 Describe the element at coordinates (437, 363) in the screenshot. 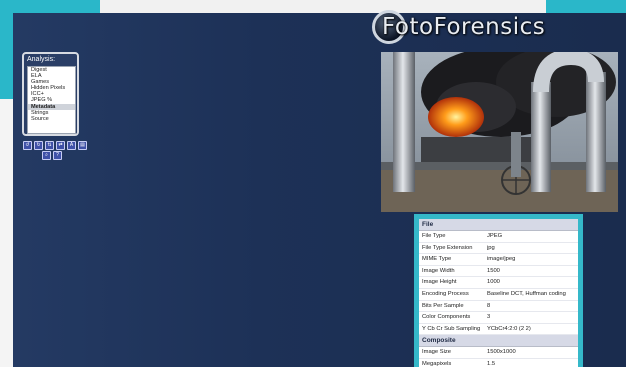

I see `row-key: Megapixels` at that location.